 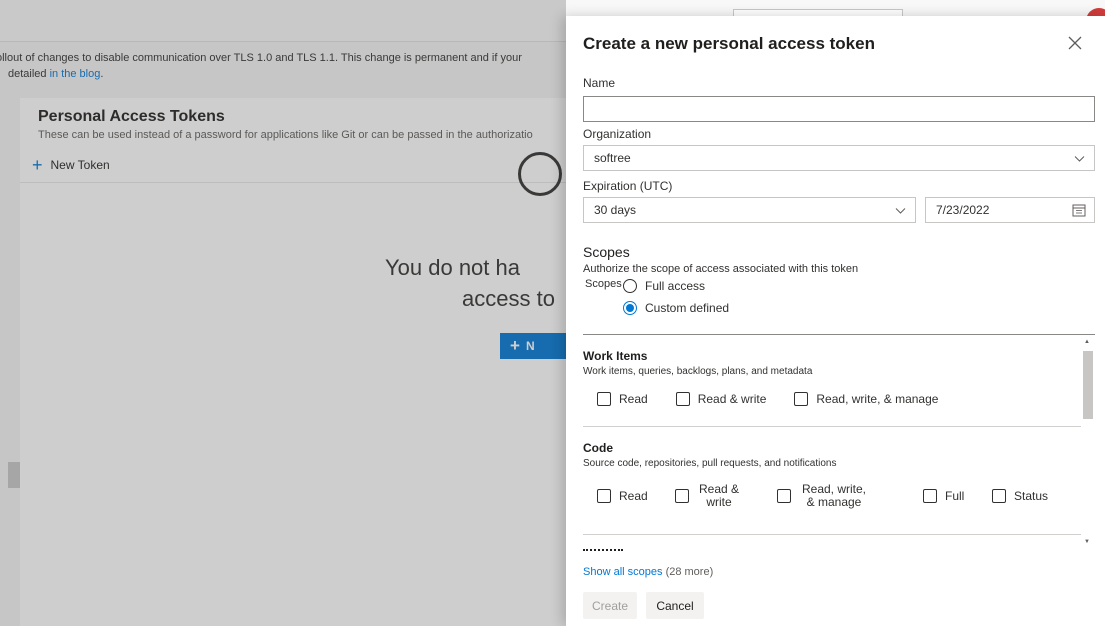 I want to click on cancel-button: Cancel, so click(x=675, y=605).